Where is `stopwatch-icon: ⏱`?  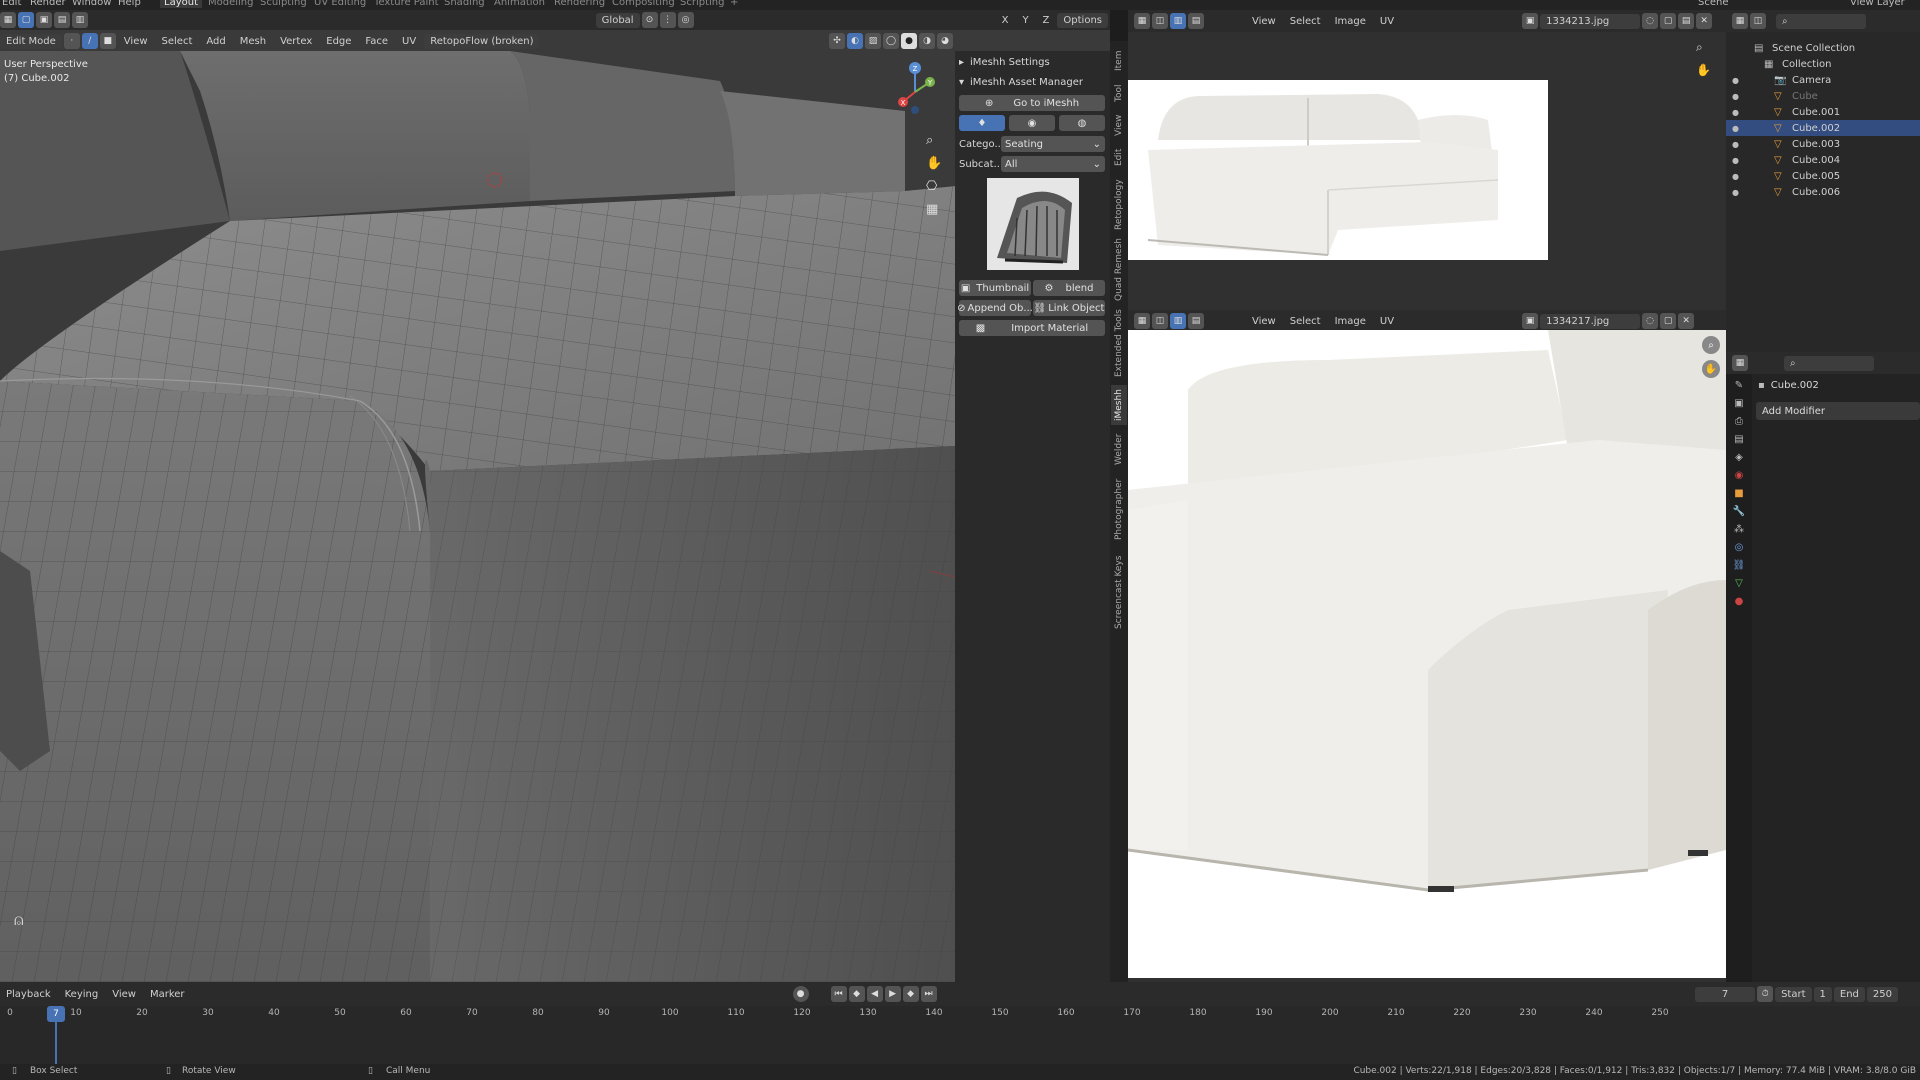
stopwatch-icon: ⏱ is located at coordinates (1765, 994).